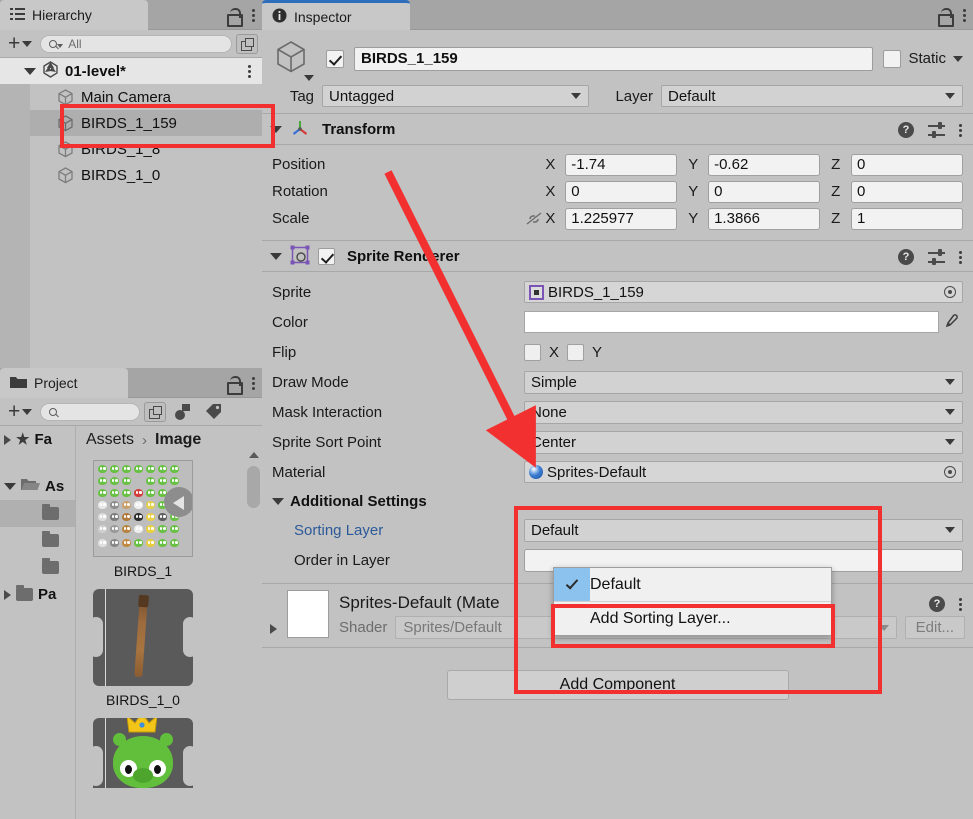  Describe the element at coordinates (253, 634) in the screenshot. I see `project-scrollbar` at that location.